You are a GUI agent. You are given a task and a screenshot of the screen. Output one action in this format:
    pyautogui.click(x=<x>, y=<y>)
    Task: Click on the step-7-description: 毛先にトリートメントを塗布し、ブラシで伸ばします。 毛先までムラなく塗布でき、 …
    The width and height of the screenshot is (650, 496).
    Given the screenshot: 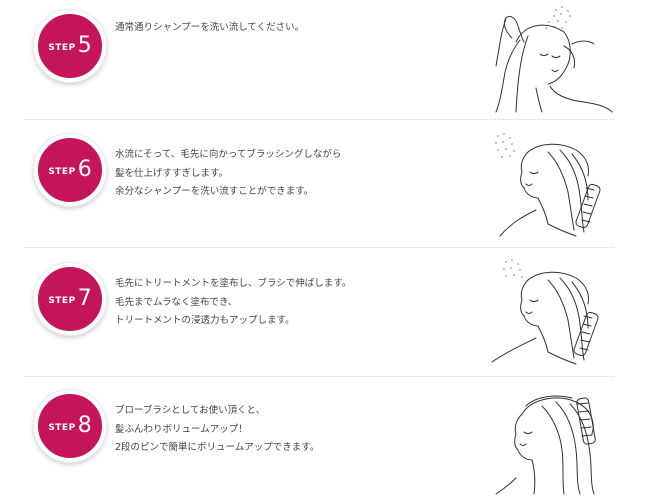 What is the action you would take?
    pyautogui.click(x=280, y=303)
    